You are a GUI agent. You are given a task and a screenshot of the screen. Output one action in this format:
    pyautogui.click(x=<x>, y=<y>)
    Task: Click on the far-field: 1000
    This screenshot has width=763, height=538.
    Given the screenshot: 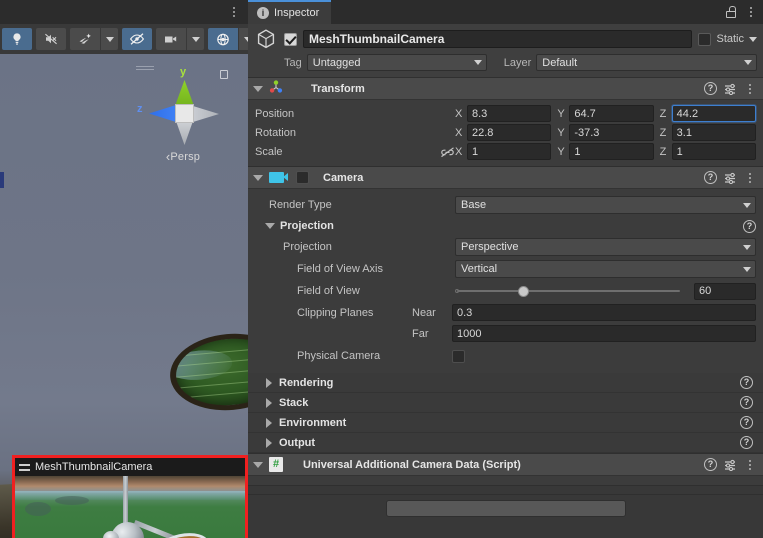 What is the action you would take?
    pyautogui.click(x=604, y=333)
    